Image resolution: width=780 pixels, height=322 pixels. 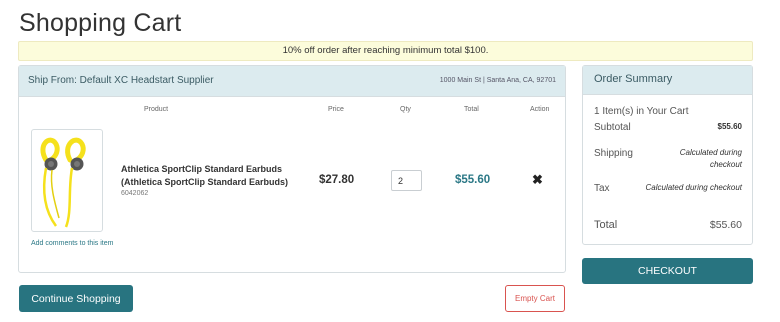 I want to click on page-title: Shopping Cart, so click(x=100, y=23).